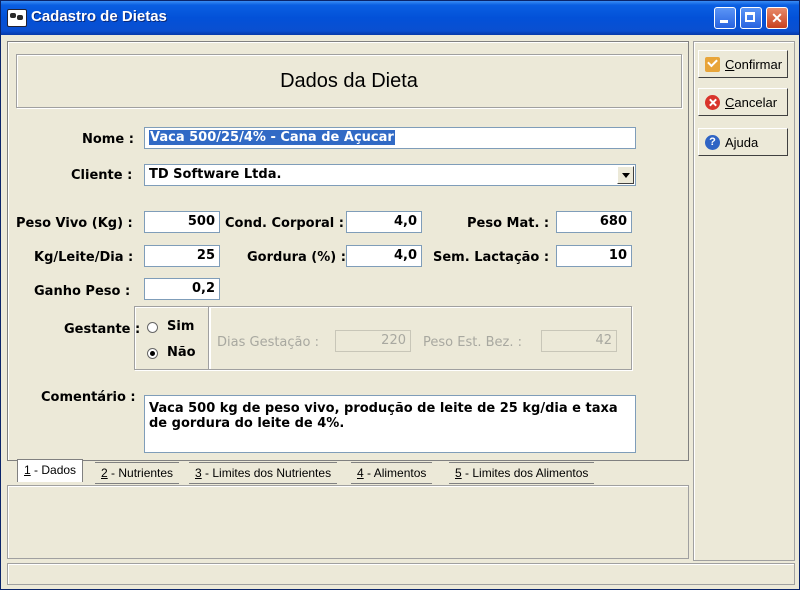 The image size is (800, 590). I want to click on tab-limites-alimentos: 5 - Limites dos Alimentos, so click(522, 473).